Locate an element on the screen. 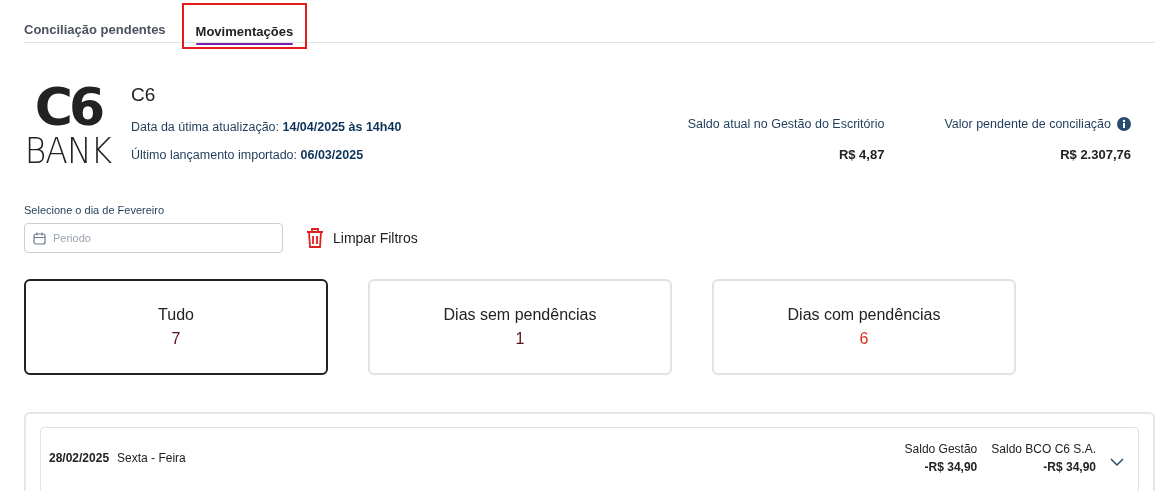 The image size is (1176, 491). filter-card: Dias com pendências 6 is located at coordinates (864, 327).